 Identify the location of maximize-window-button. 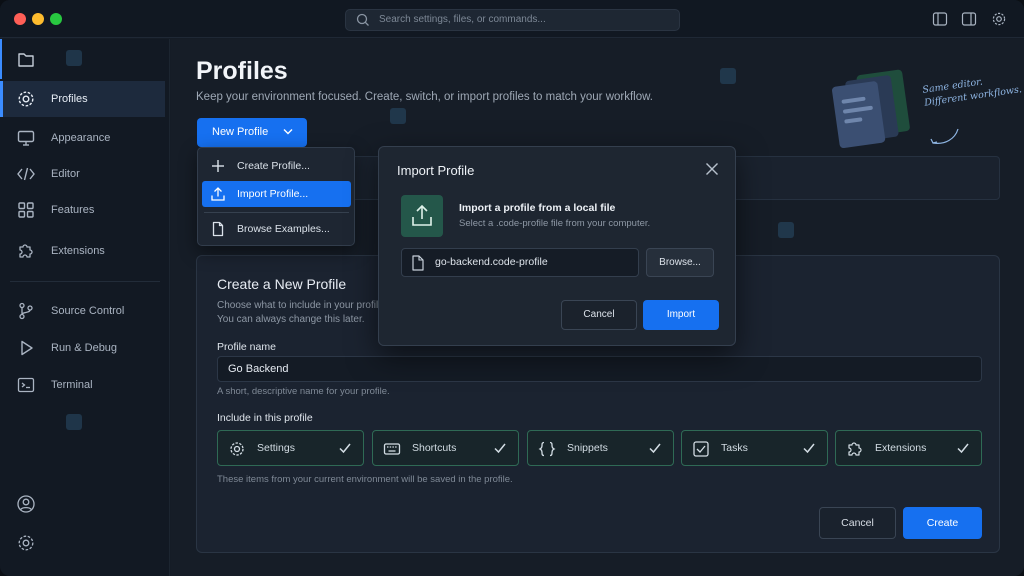
(56, 19).